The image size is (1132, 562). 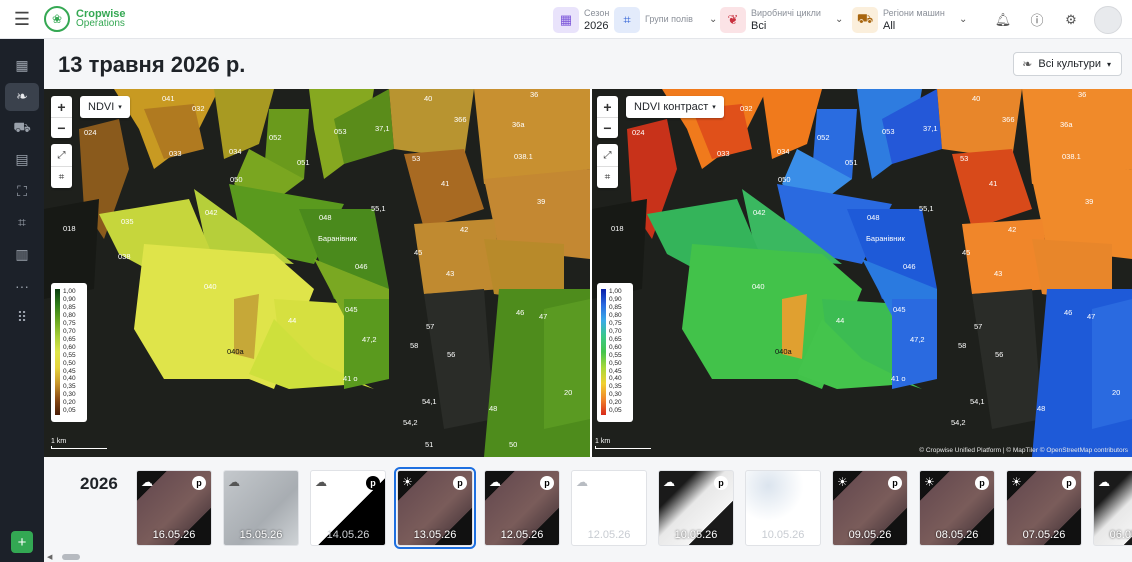 I want to click on legend-tick-label: 0,45, so click(x=69, y=371).